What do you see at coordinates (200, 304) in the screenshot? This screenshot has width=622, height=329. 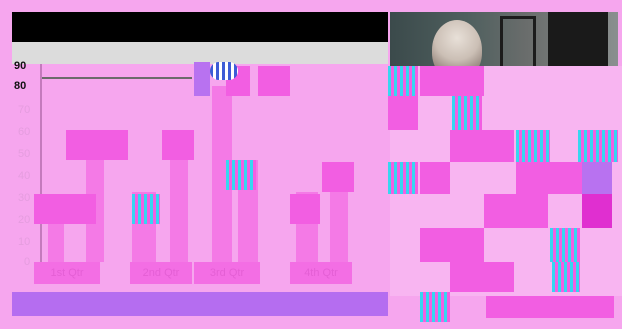 I see `horizontal-scrollbar` at bounding box center [200, 304].